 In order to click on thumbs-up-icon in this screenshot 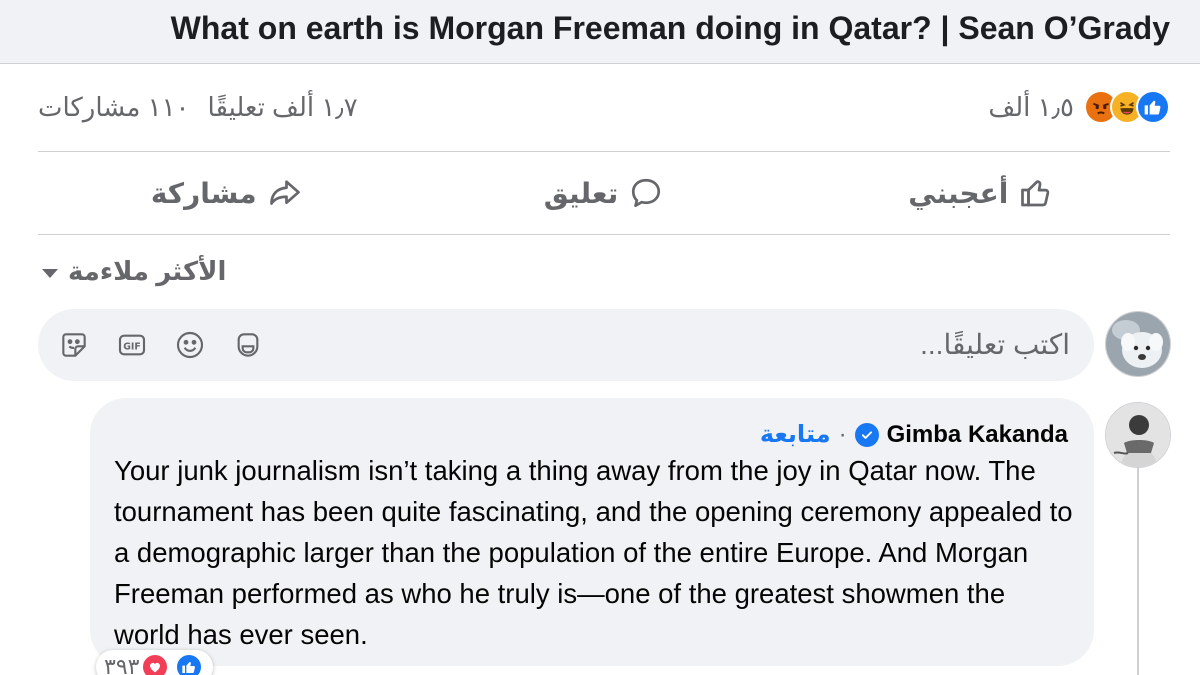, I will do `click(1035, 193)`.